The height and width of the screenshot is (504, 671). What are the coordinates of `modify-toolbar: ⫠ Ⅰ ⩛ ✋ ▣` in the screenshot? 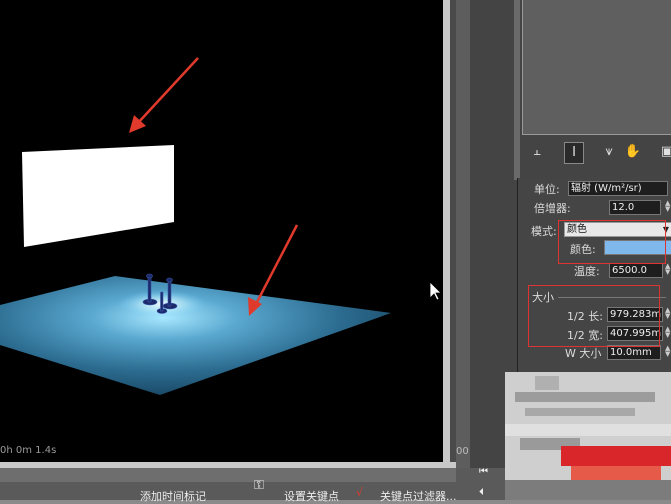 It's located at (595, 153).